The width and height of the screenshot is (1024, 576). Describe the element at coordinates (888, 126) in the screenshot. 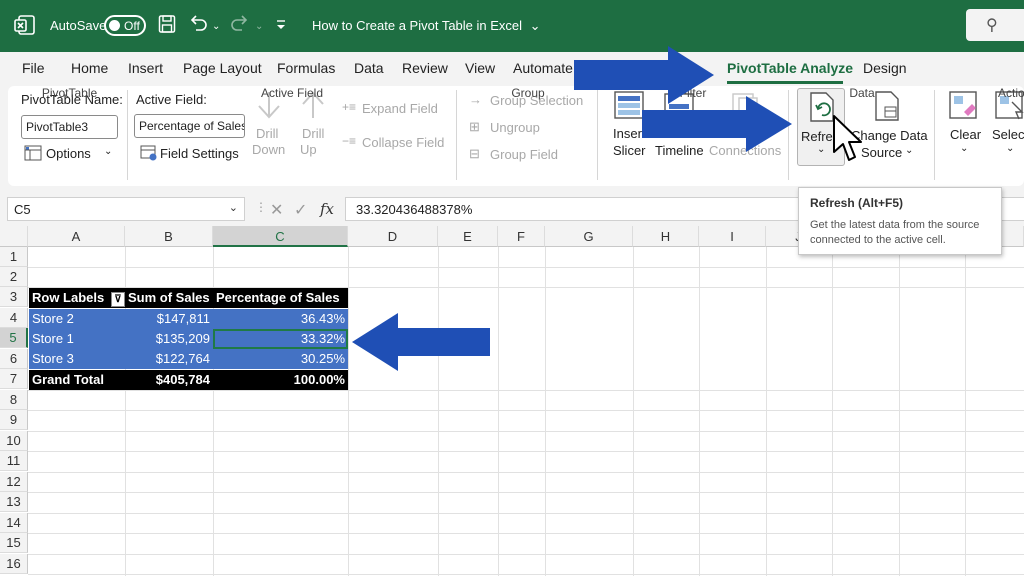

I see `change-data-source-button: Change Data Source ⌄` at that location.